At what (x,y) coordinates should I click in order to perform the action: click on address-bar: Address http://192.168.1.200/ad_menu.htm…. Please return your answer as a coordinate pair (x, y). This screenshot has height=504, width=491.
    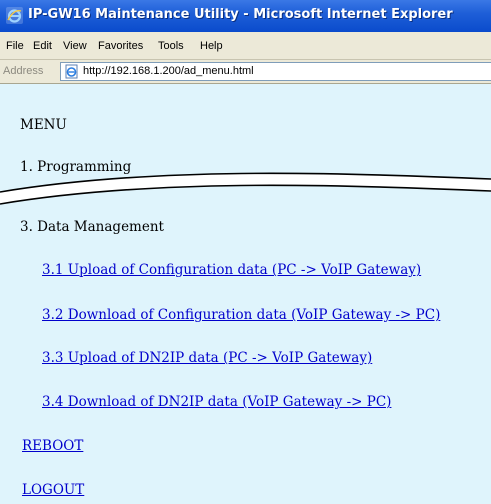
    Looking at the image, I should click on (245, 72).